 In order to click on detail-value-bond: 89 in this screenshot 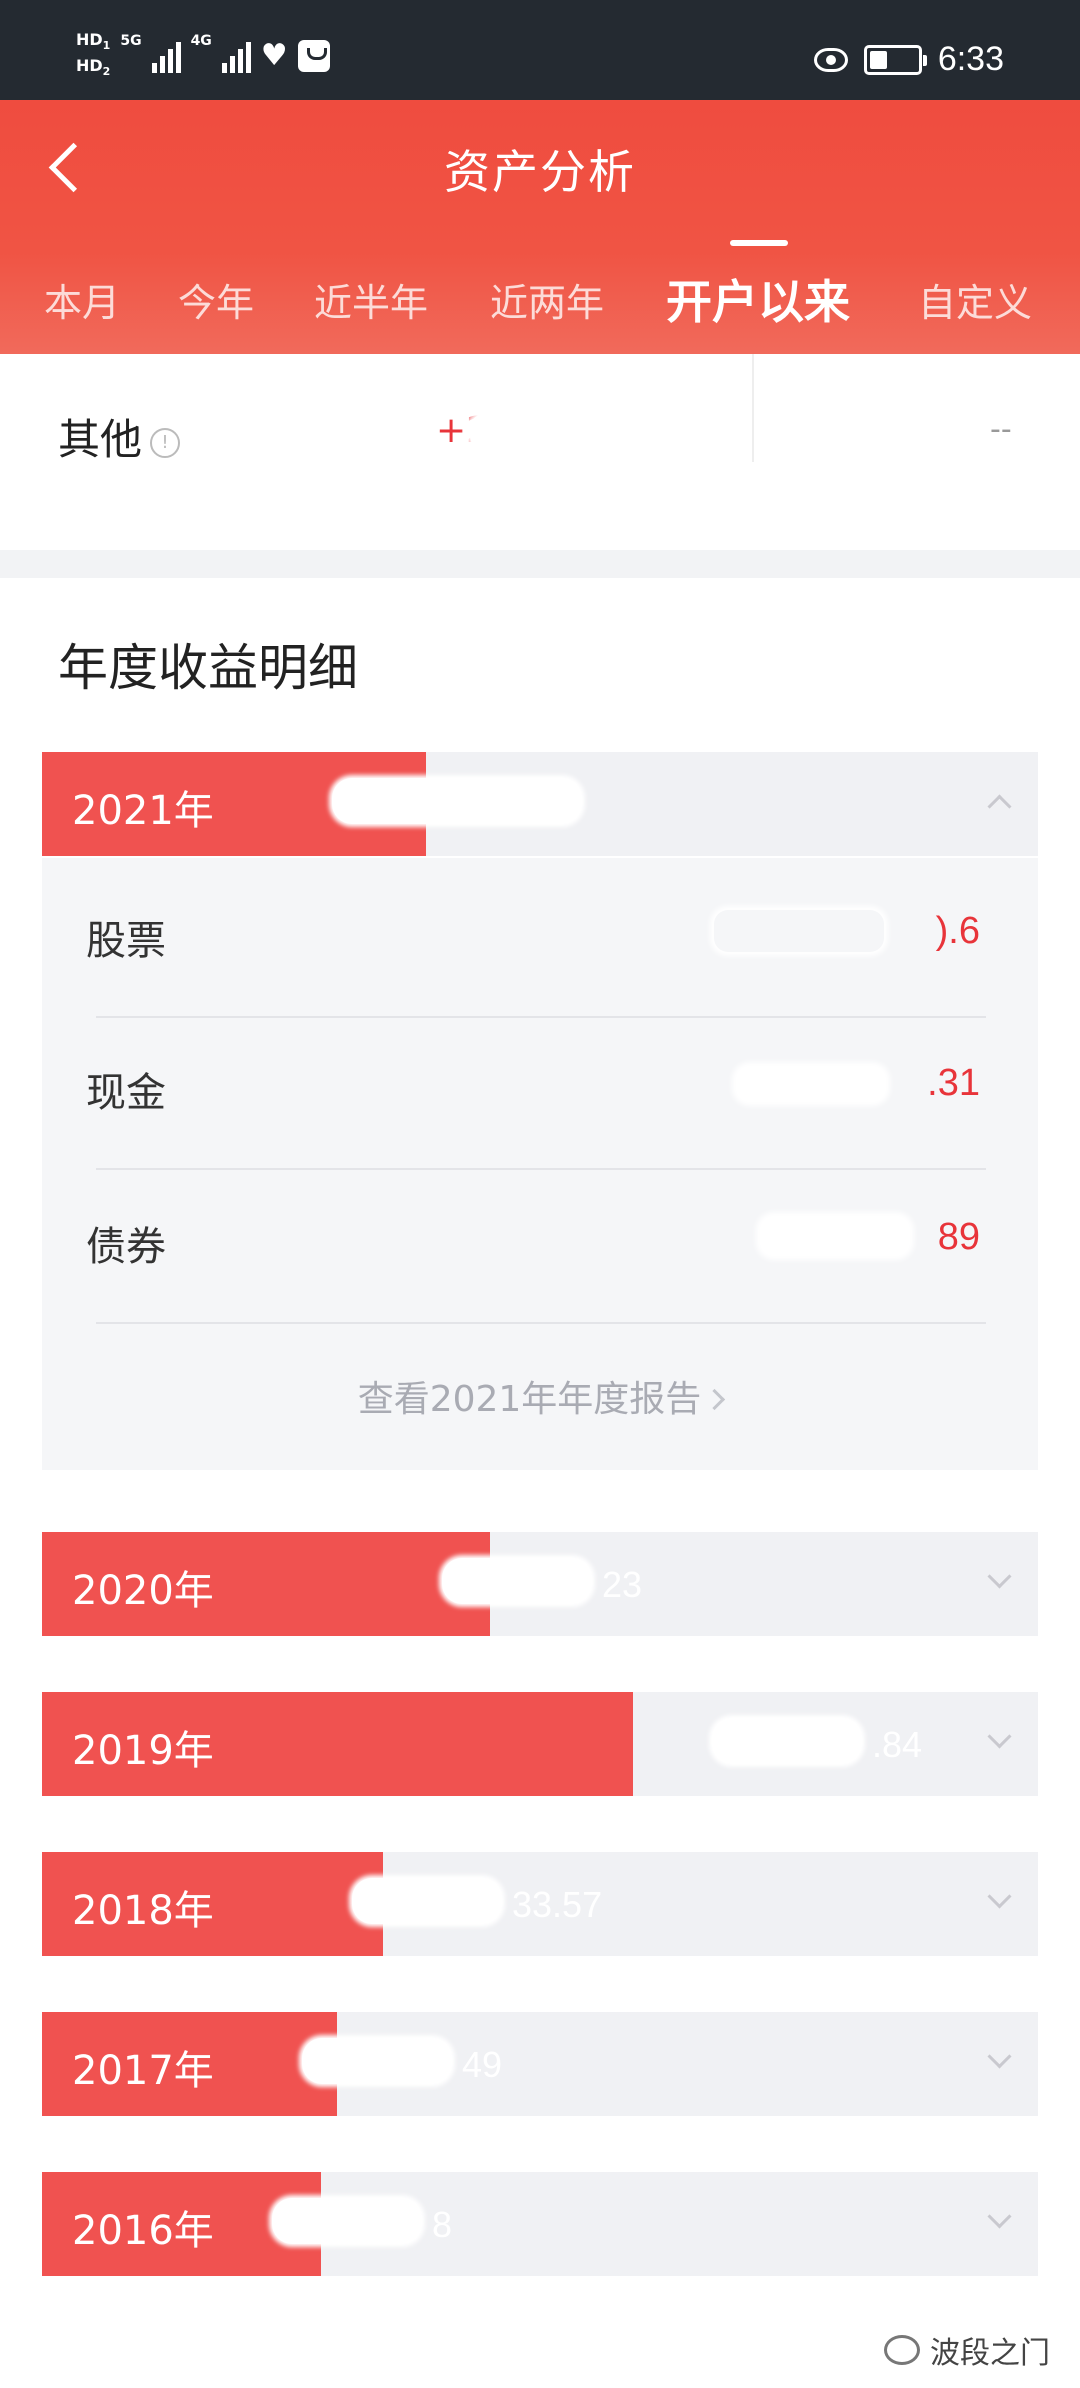, I will do `click(958, 1237)`.